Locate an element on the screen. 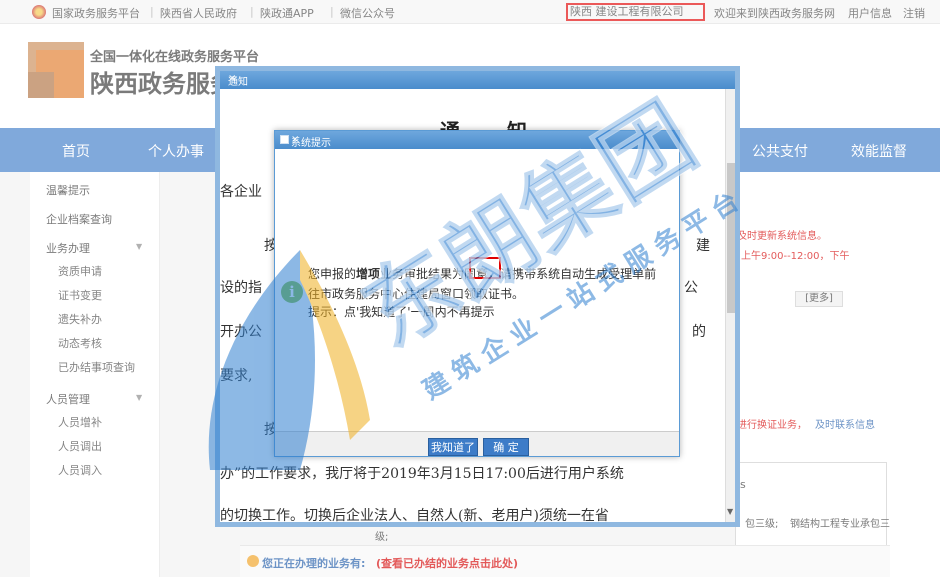 The image size is (940, 577). window-icon is located at coordinates (284, 139).